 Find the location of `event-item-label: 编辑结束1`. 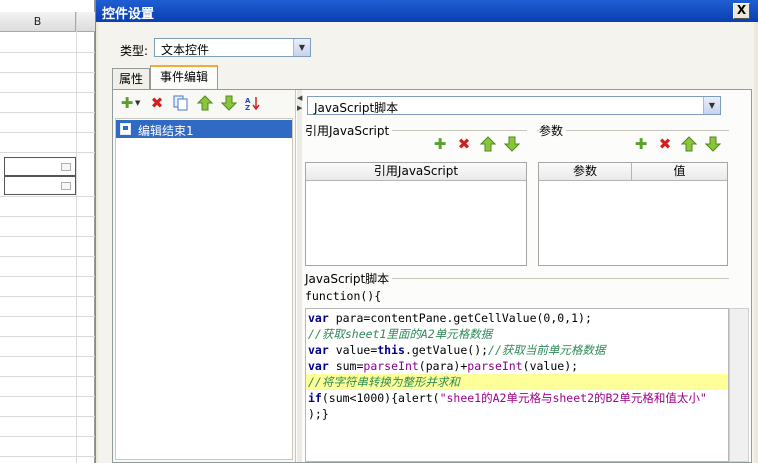

event-item-label: 编辑结束1 is located at coordinates (166, 131).